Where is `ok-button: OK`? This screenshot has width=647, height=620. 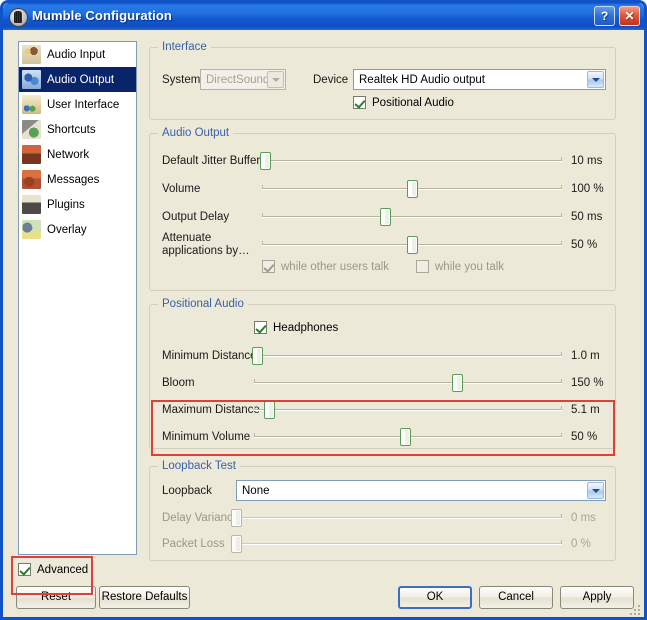
ok-button: OK is located at coordinates (435, 597).